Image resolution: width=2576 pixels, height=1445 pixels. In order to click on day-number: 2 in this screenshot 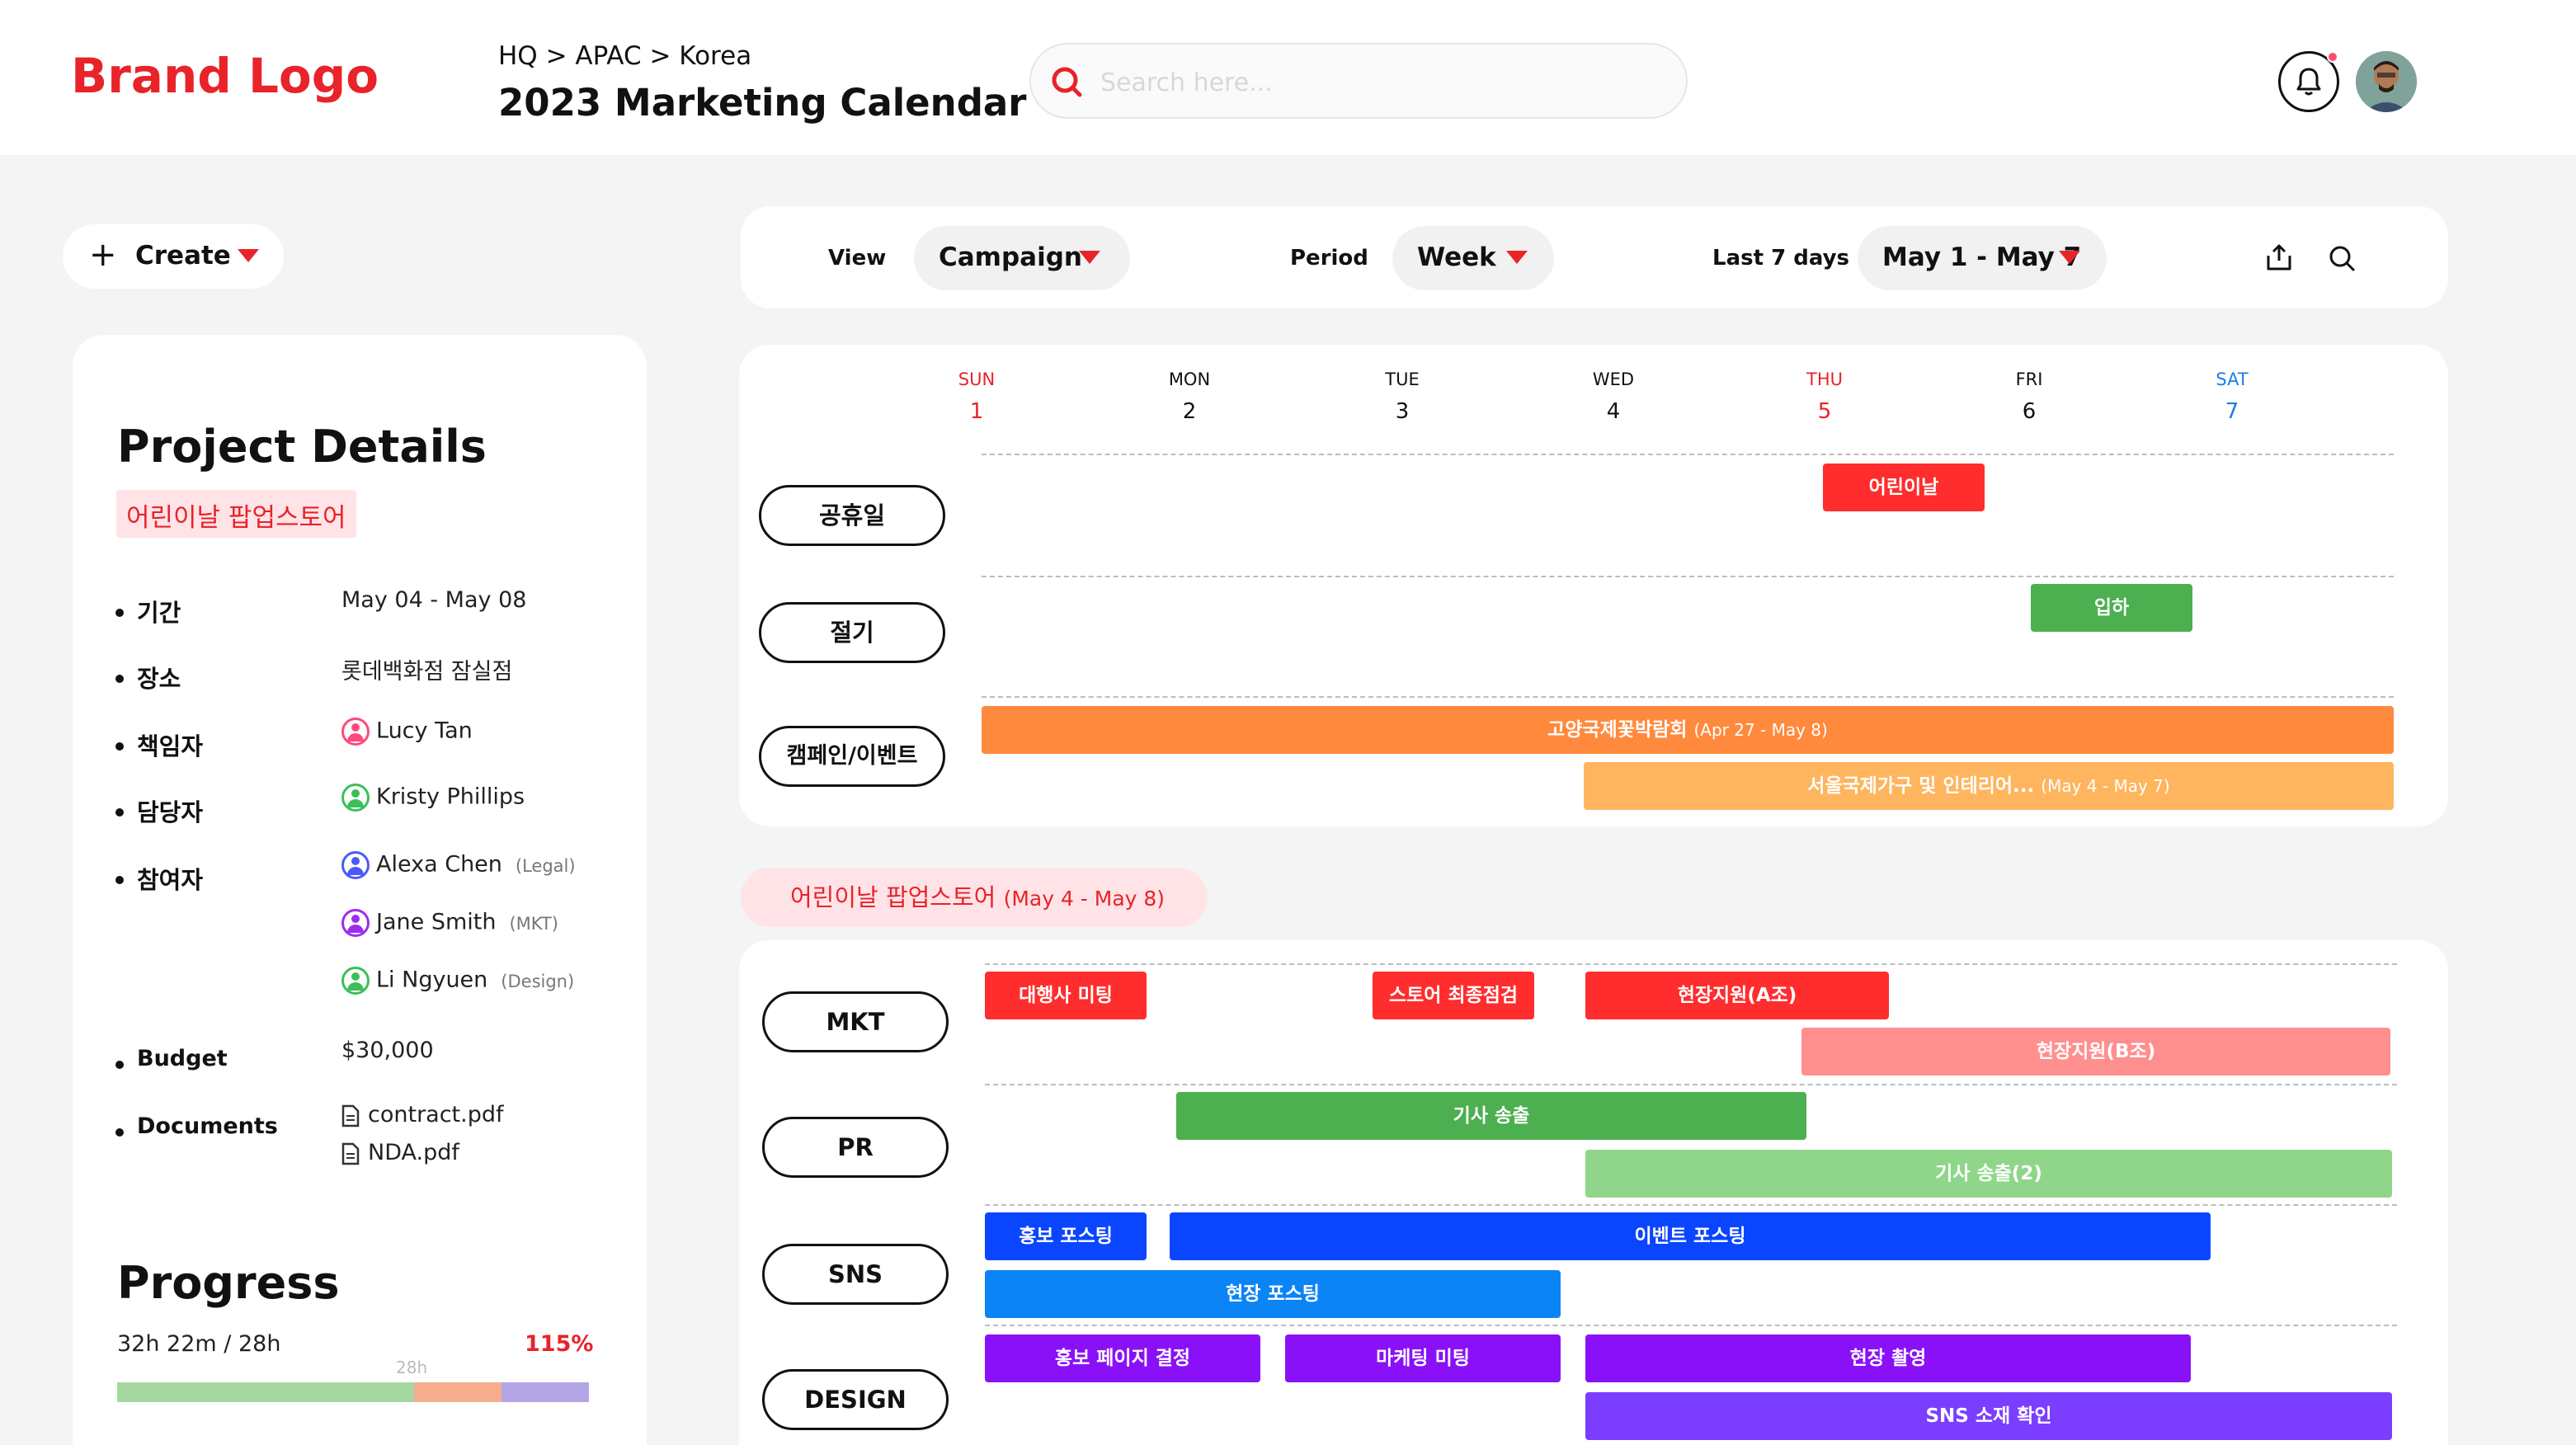, I will do `click(1189, 411)`.